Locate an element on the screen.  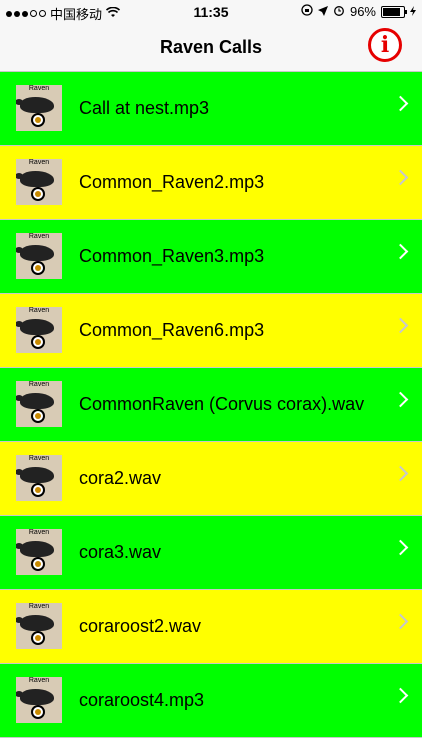
info-icon: i is located at coordinates (385, 45).